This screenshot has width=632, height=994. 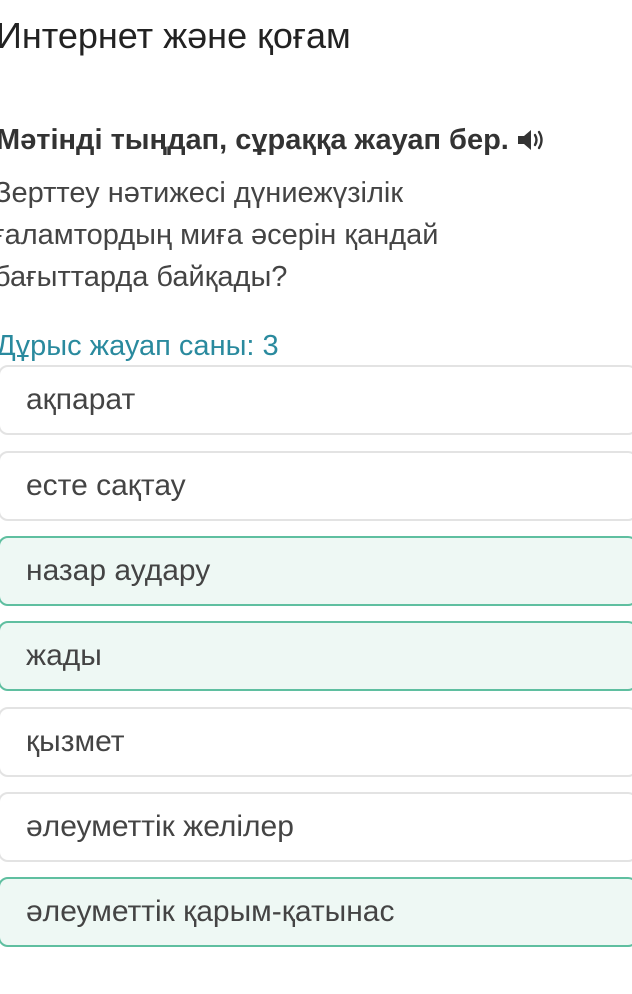 What do you see at coordinates (316, 742) in the screenshot?
I see `answer-option: қызмет` at bounding box center [316, 742].